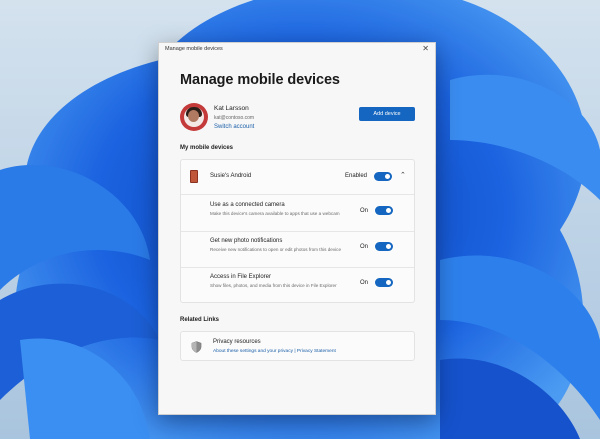  What do you see at coordinates (231, 108) in the screenshot?
I see `account-name: Kat Larsson` at bounding box center [231, 108].